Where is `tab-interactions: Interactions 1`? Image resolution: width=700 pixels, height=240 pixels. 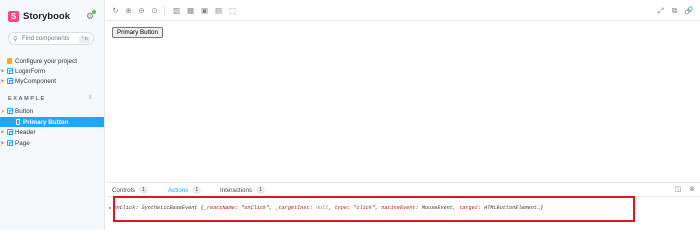 tab-interactions: Interactions 1 is located at coordinates (243, 190).